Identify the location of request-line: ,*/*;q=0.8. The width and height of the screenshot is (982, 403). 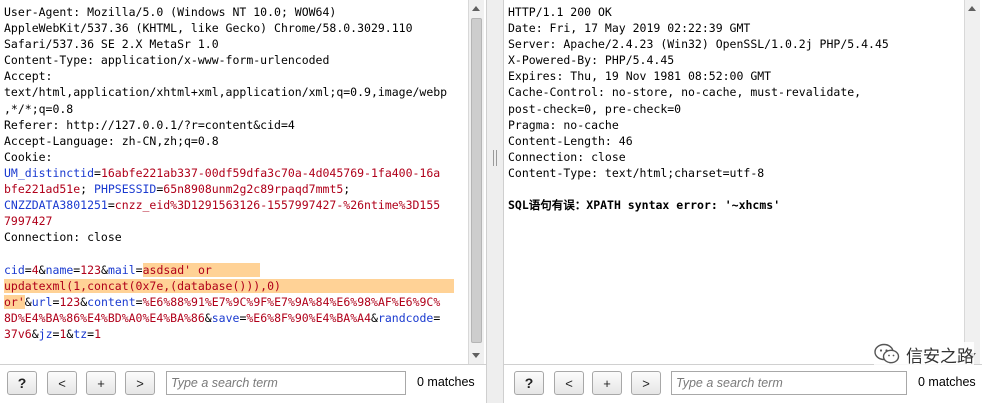
(236, 109).